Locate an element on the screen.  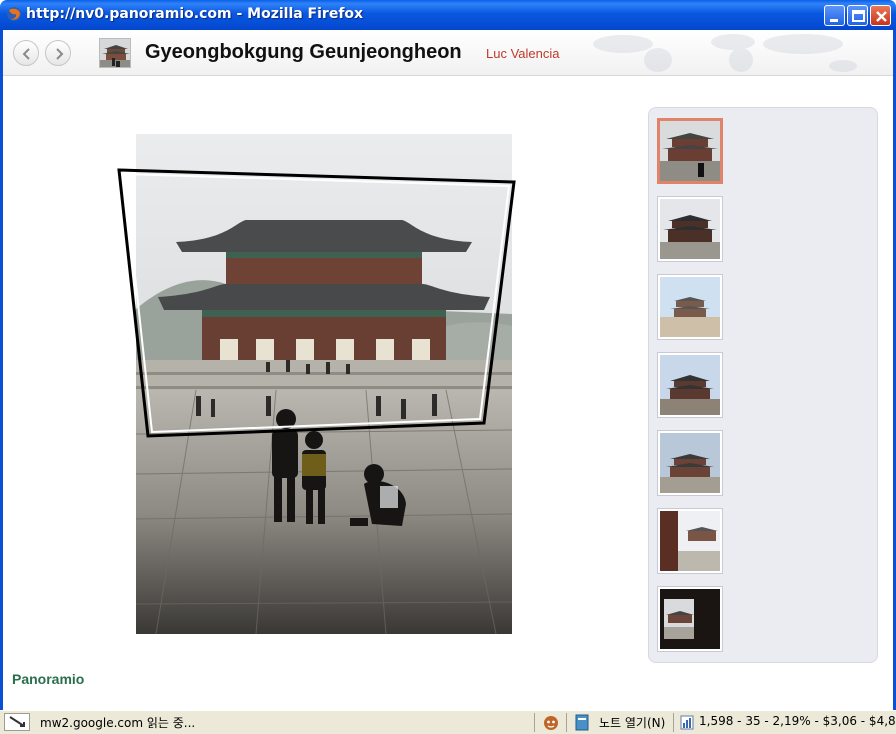
thumbnail-2-image is located at coordinates (690, 229).